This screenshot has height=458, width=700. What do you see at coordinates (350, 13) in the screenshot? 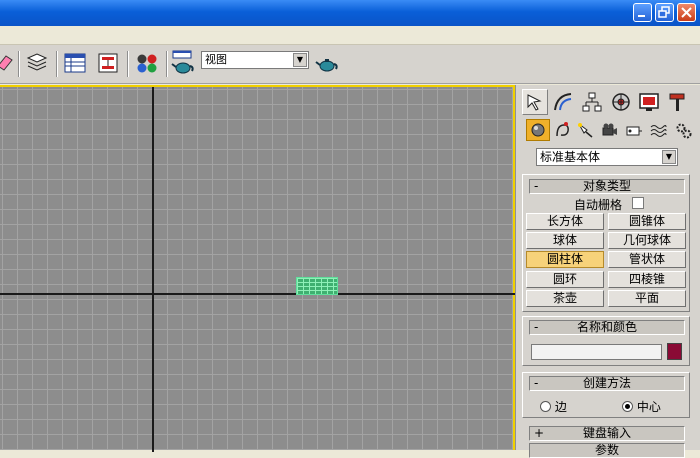
I see `title-bar` at bounding box center [350, 13].